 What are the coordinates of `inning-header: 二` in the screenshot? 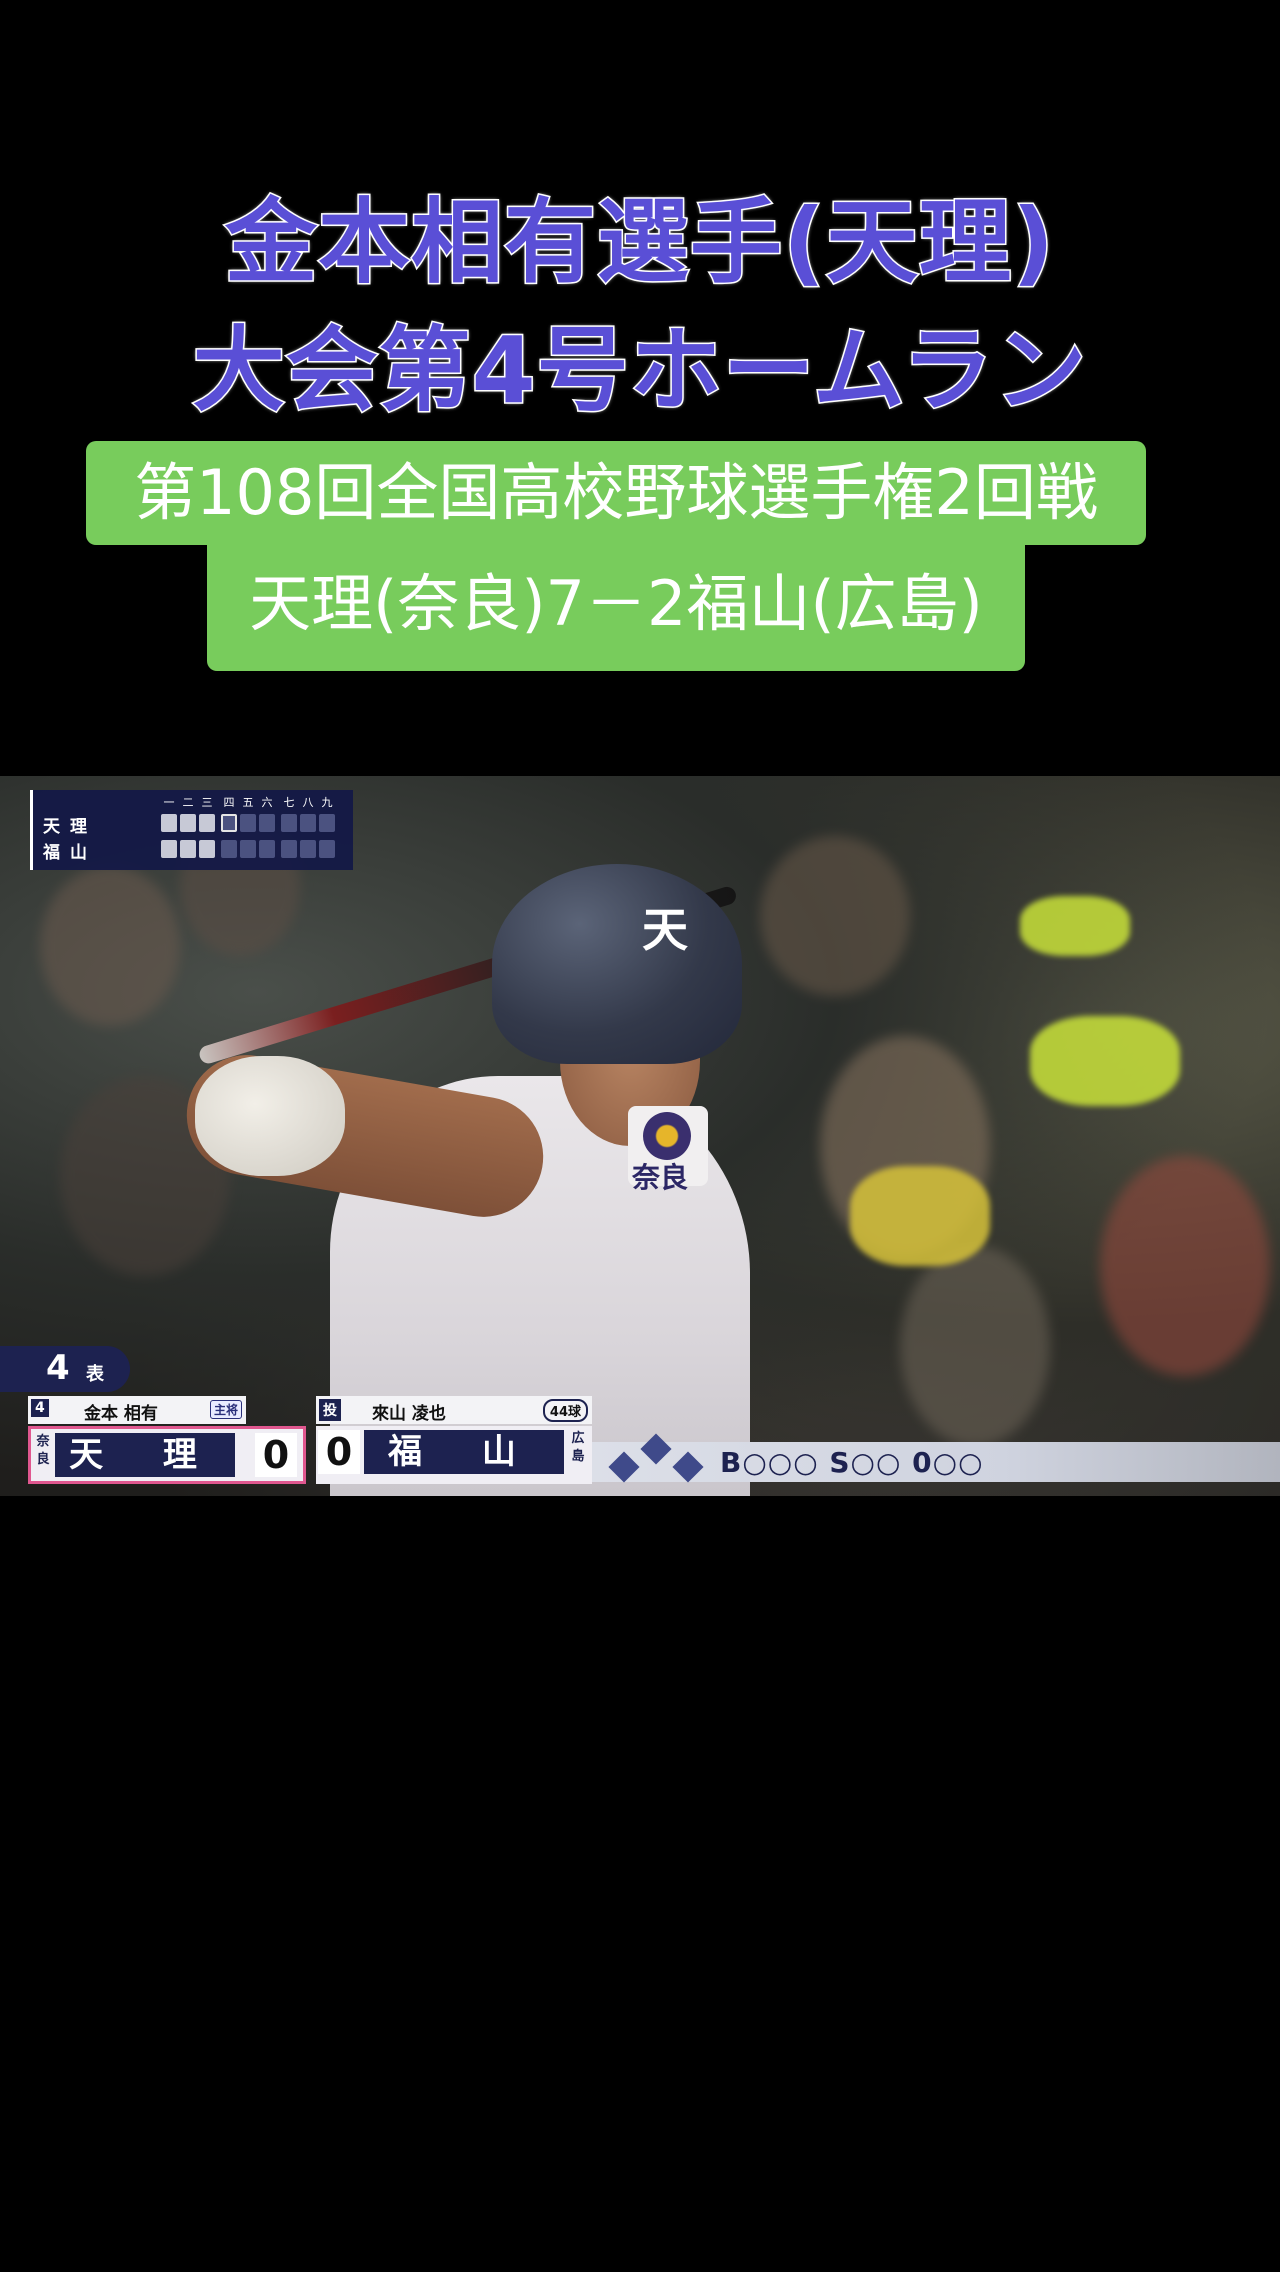 It's located at (188, 802).